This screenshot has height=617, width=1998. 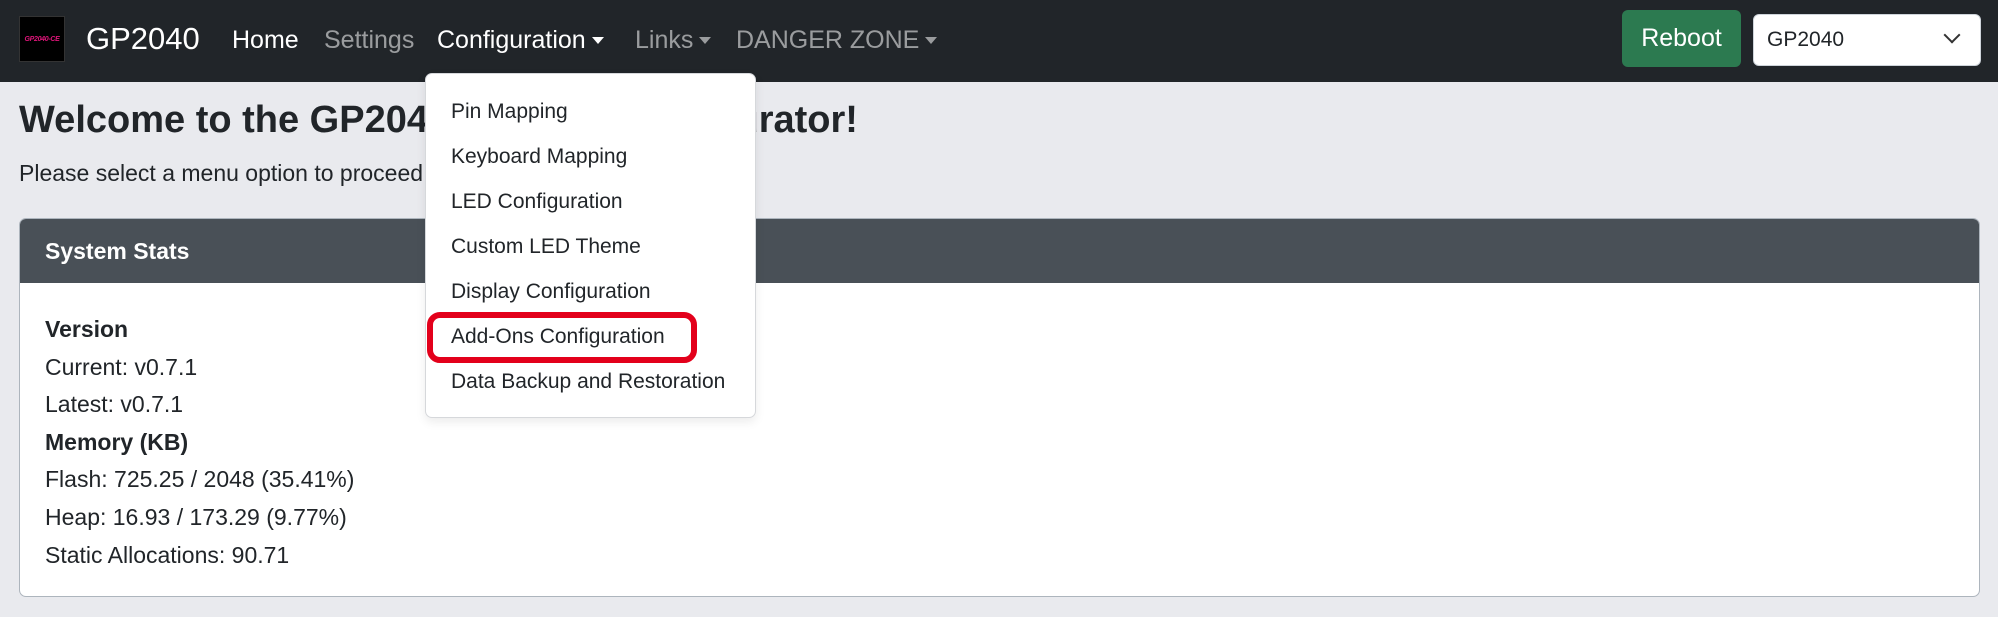 I want to click on nav-settings-label: Settings, so click(x=369, y=40).